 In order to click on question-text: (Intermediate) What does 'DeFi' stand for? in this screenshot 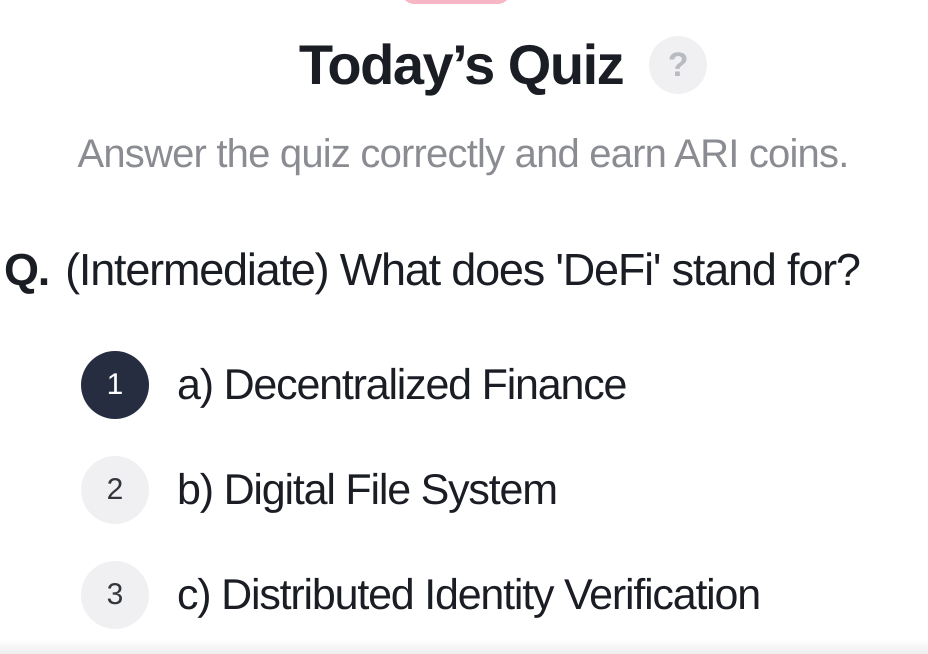, I will do `click(462, 269)`.